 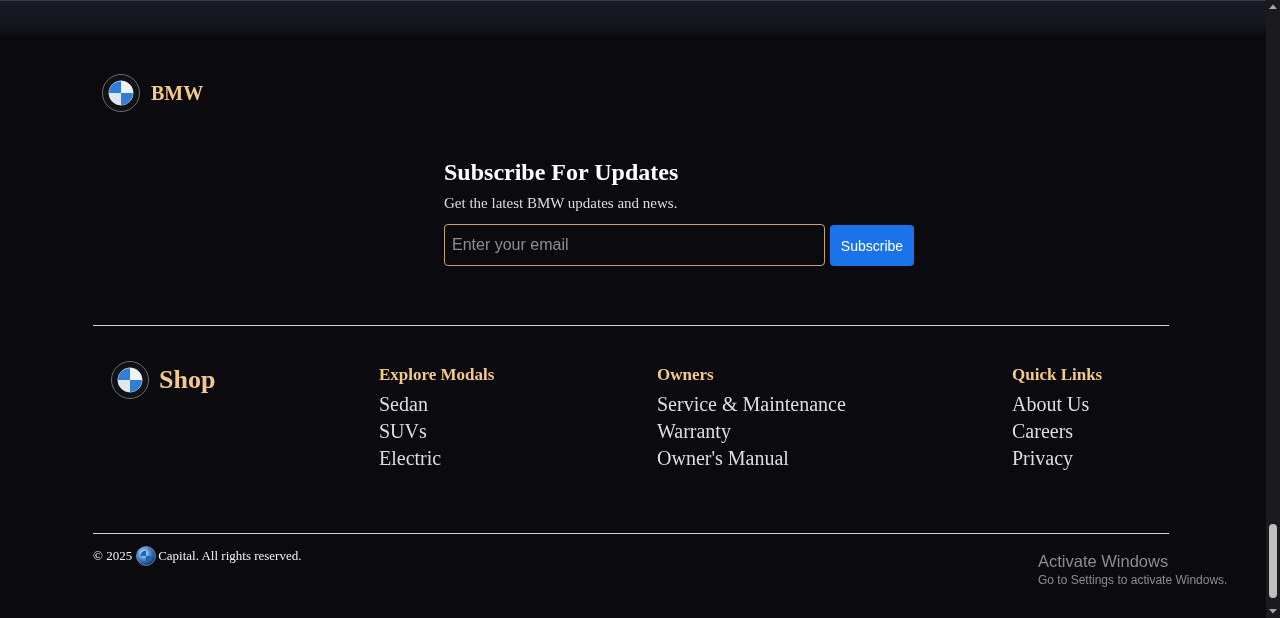 What do you see at coordinates (146, 556) in the screenshot?
I see `emblem-icon` at bounding box center [146, 556].